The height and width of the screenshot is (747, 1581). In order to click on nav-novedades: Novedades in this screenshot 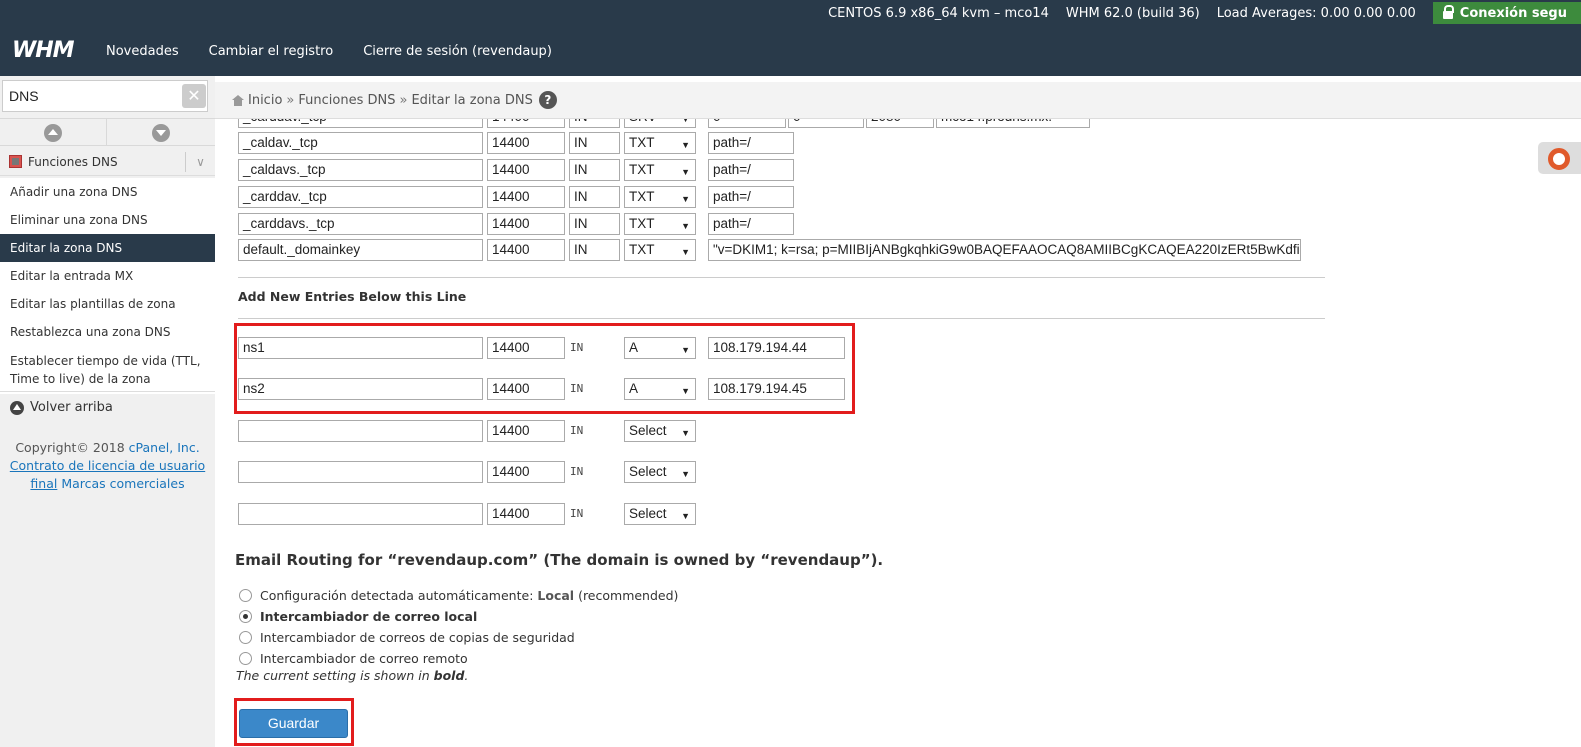, I will do `click(142, 51)`.